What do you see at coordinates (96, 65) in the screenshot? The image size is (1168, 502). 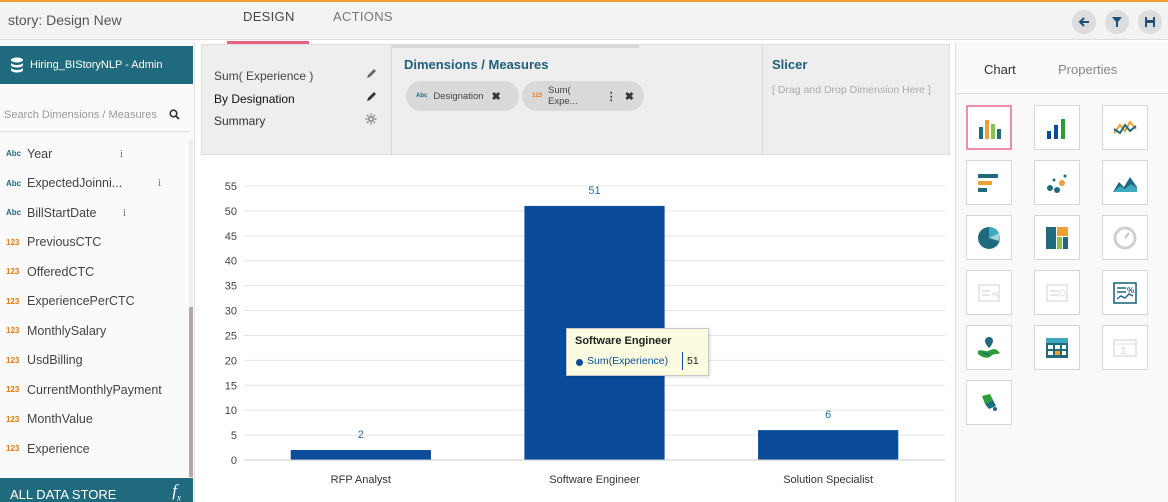 I see `datastore-header: Hiring_BIStoryNLP - Admin` at bounding box center [96, 65].